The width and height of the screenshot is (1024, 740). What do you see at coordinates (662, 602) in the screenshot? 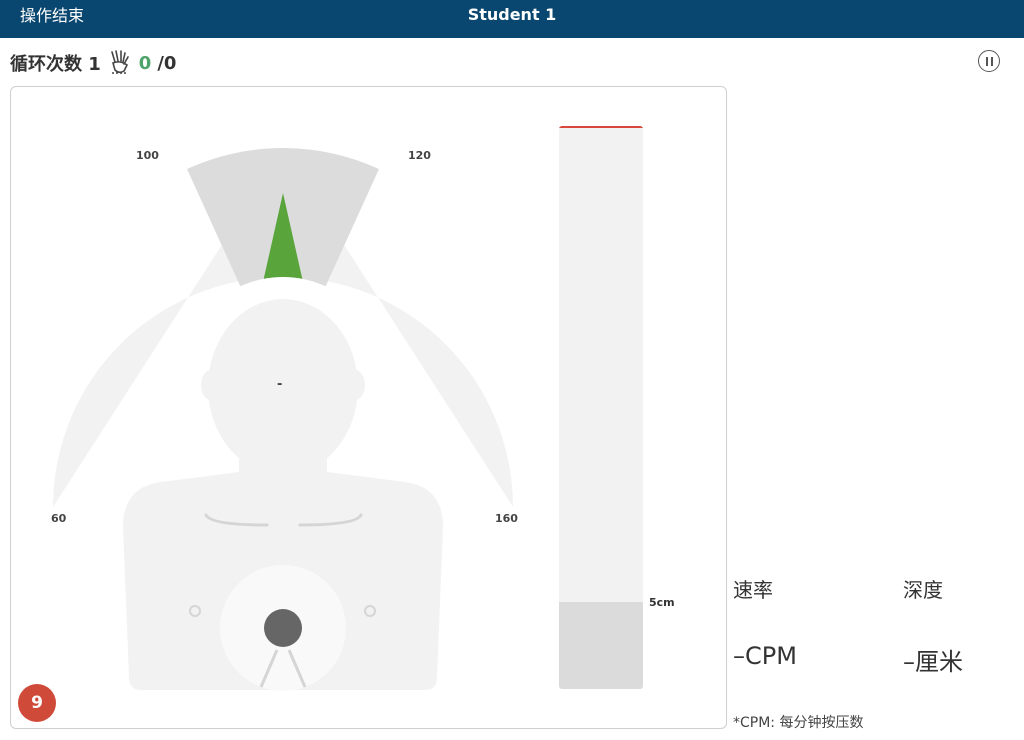
I see `depth-target-label: 5cm` at bounding box center [662, 602].